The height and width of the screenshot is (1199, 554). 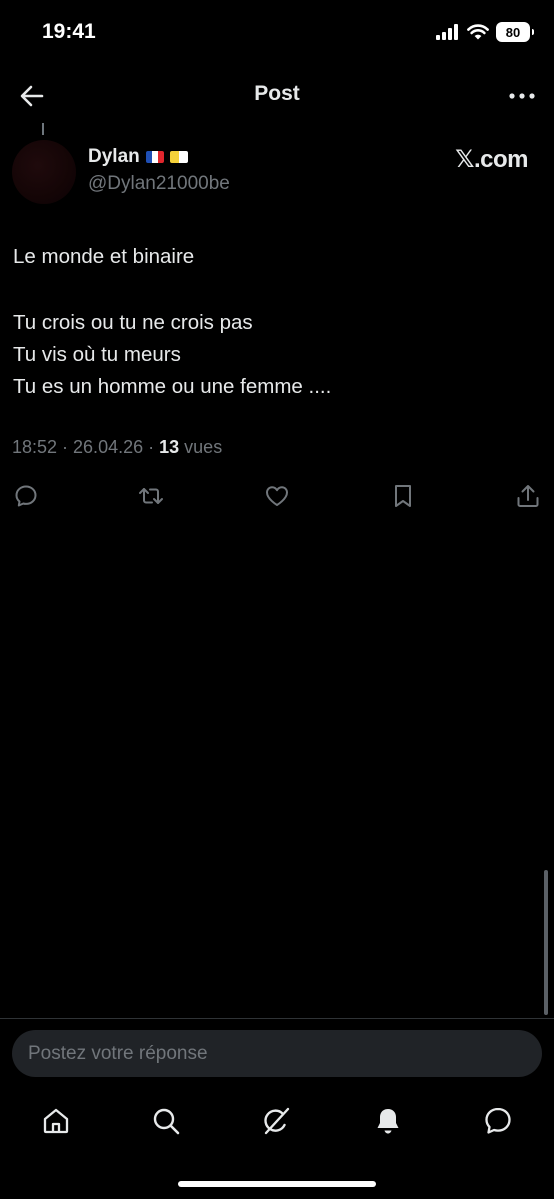 I want to click on post-line: Tu crois ou tu ne crois pas, so click(x=133, y=322).